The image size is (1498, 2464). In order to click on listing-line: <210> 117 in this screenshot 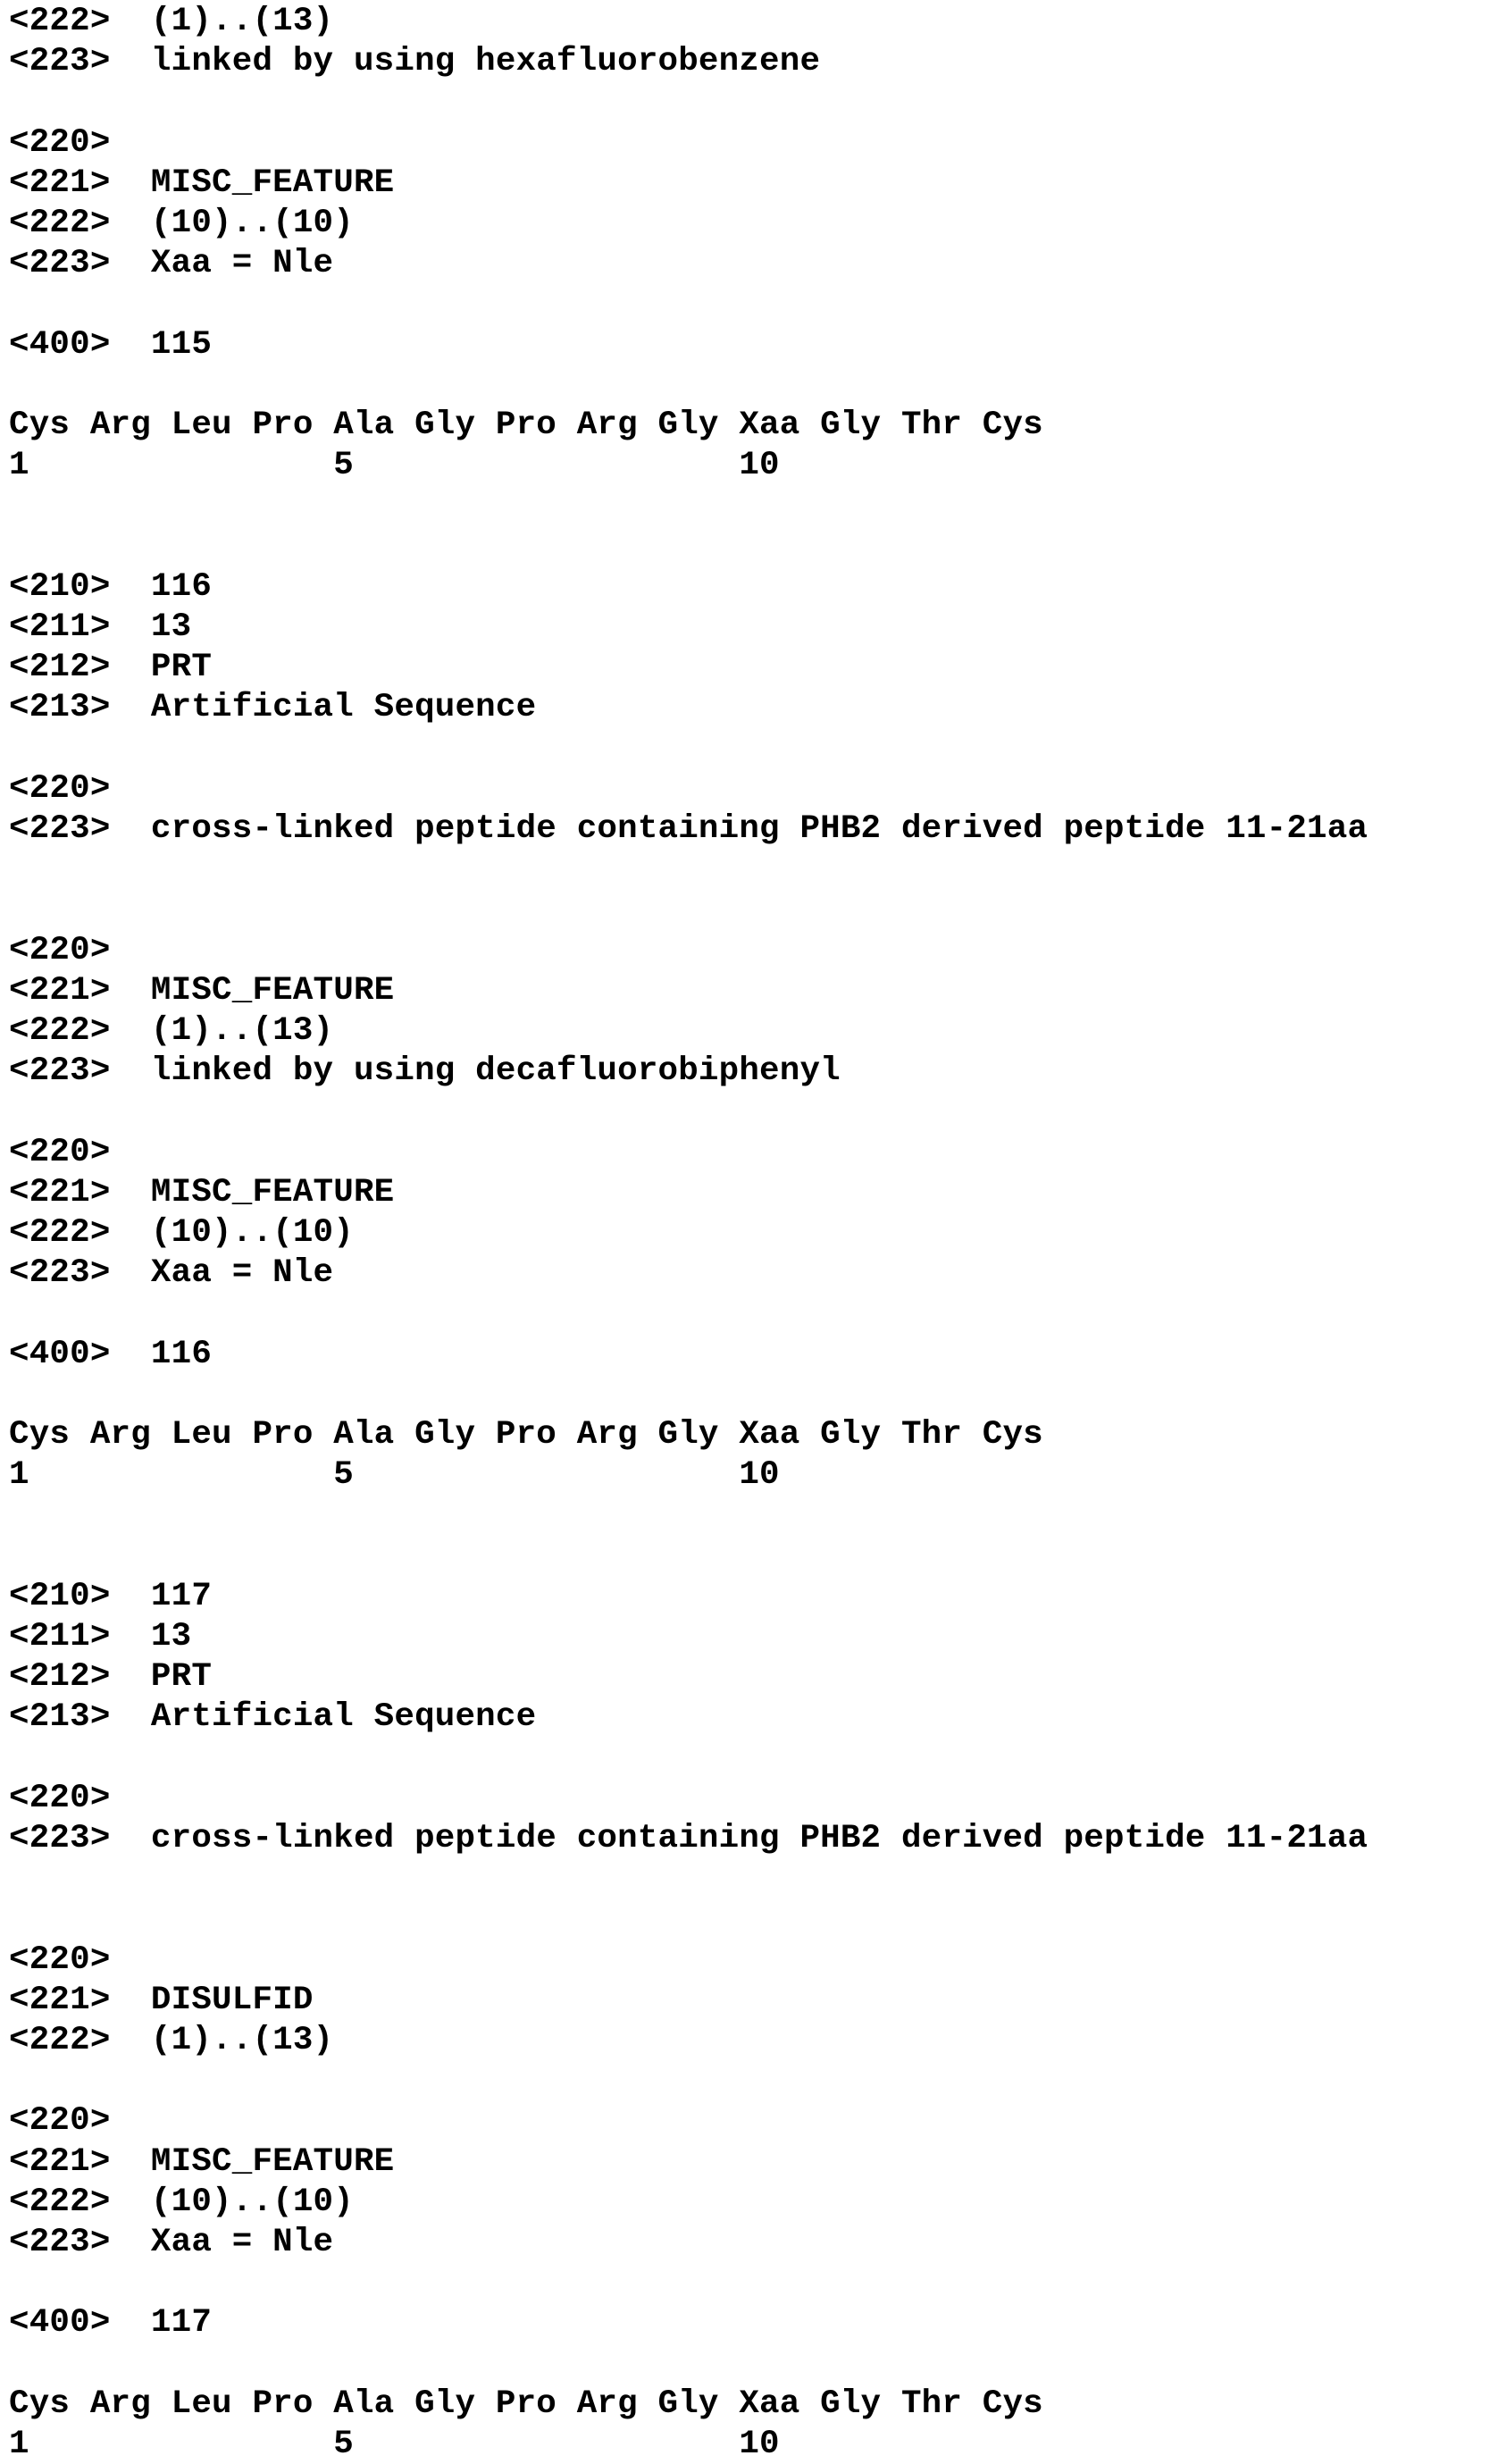, I will do `click(111, 1597)`.